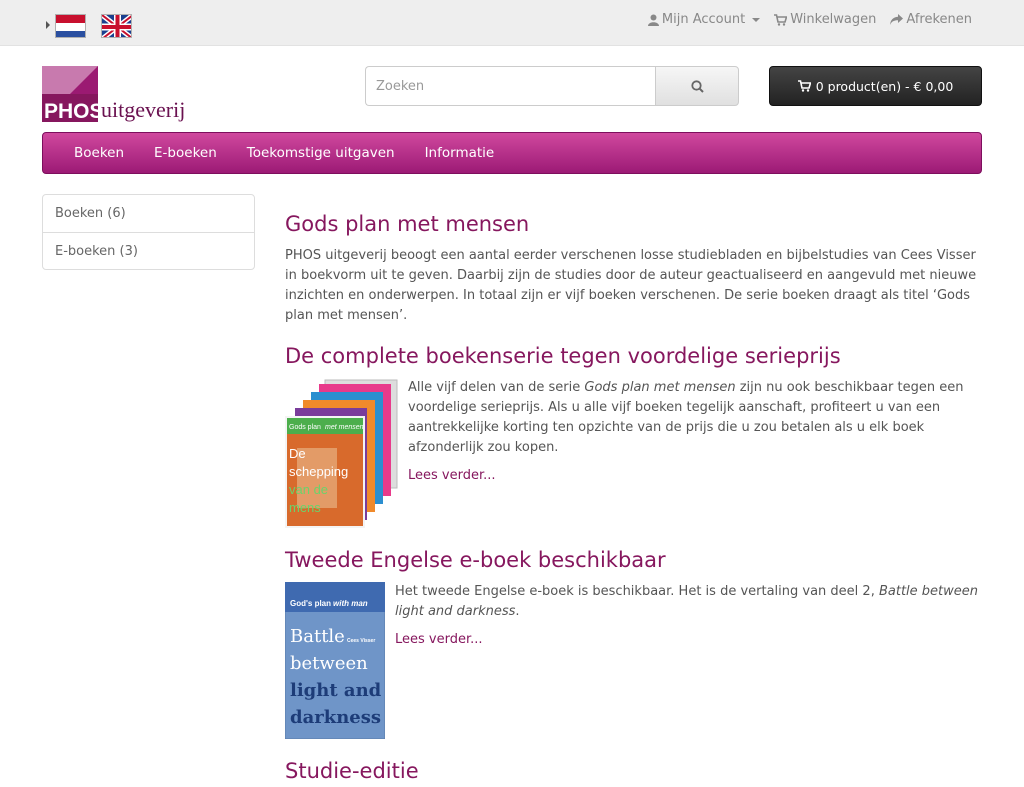 This screenshot has width=1024, height=787. What do you see at coordinates (148, 213) in the screenshot?
I see `sidebar-item-boeken: Boeken (6)` at bounding box center [148, 213].